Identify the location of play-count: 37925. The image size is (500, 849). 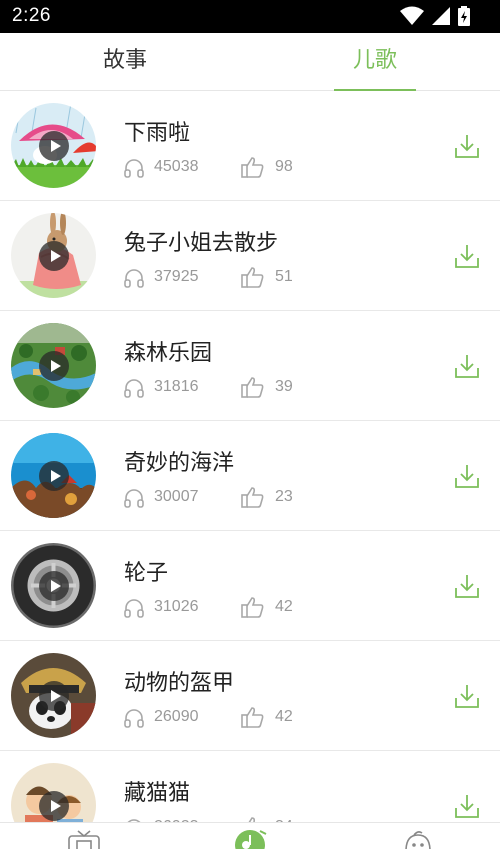
(176, 276).